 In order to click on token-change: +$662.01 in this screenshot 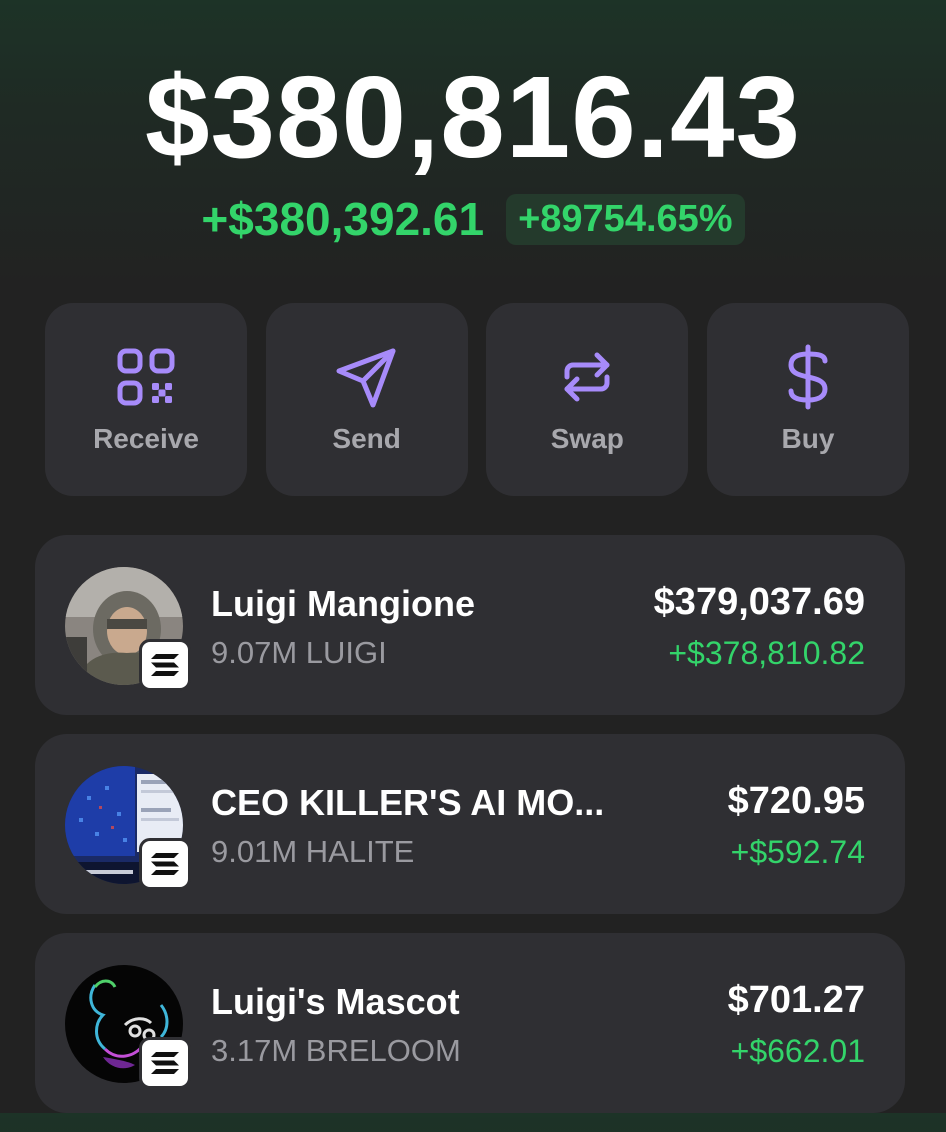, I will do `click(797, 1051)`.